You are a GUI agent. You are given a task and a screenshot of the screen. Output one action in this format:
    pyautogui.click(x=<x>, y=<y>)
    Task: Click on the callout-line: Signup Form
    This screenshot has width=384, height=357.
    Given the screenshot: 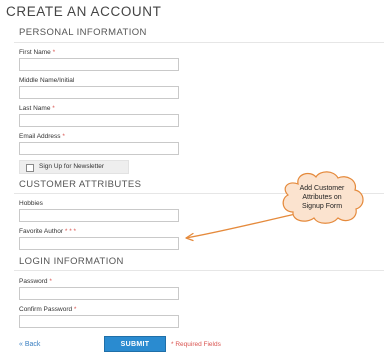 What is the action you would take?
    pyautogui.click(x=322, y=206)
    